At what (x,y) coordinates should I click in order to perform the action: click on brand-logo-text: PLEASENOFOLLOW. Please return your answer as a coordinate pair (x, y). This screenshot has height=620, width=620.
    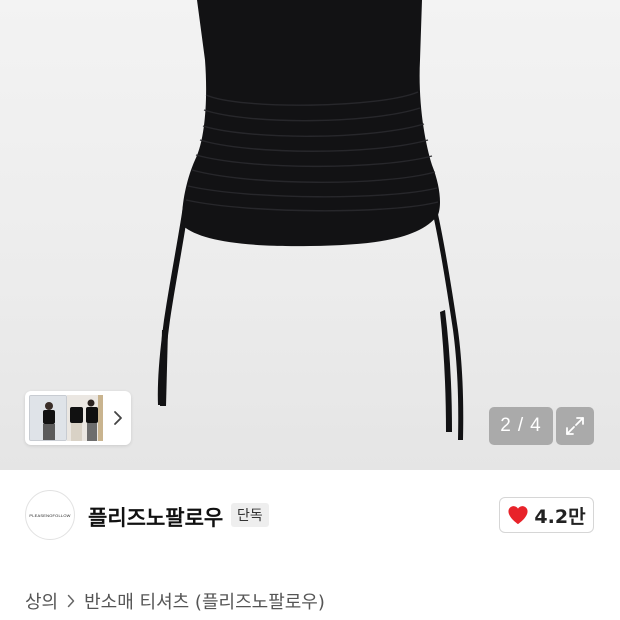
    Looking at the image, I should click on (50, 515).